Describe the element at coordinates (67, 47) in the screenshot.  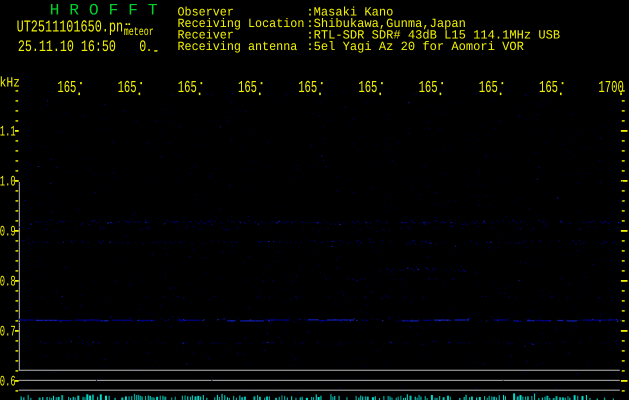
I see `svg-text: 25.11.10 16:50` at that location.